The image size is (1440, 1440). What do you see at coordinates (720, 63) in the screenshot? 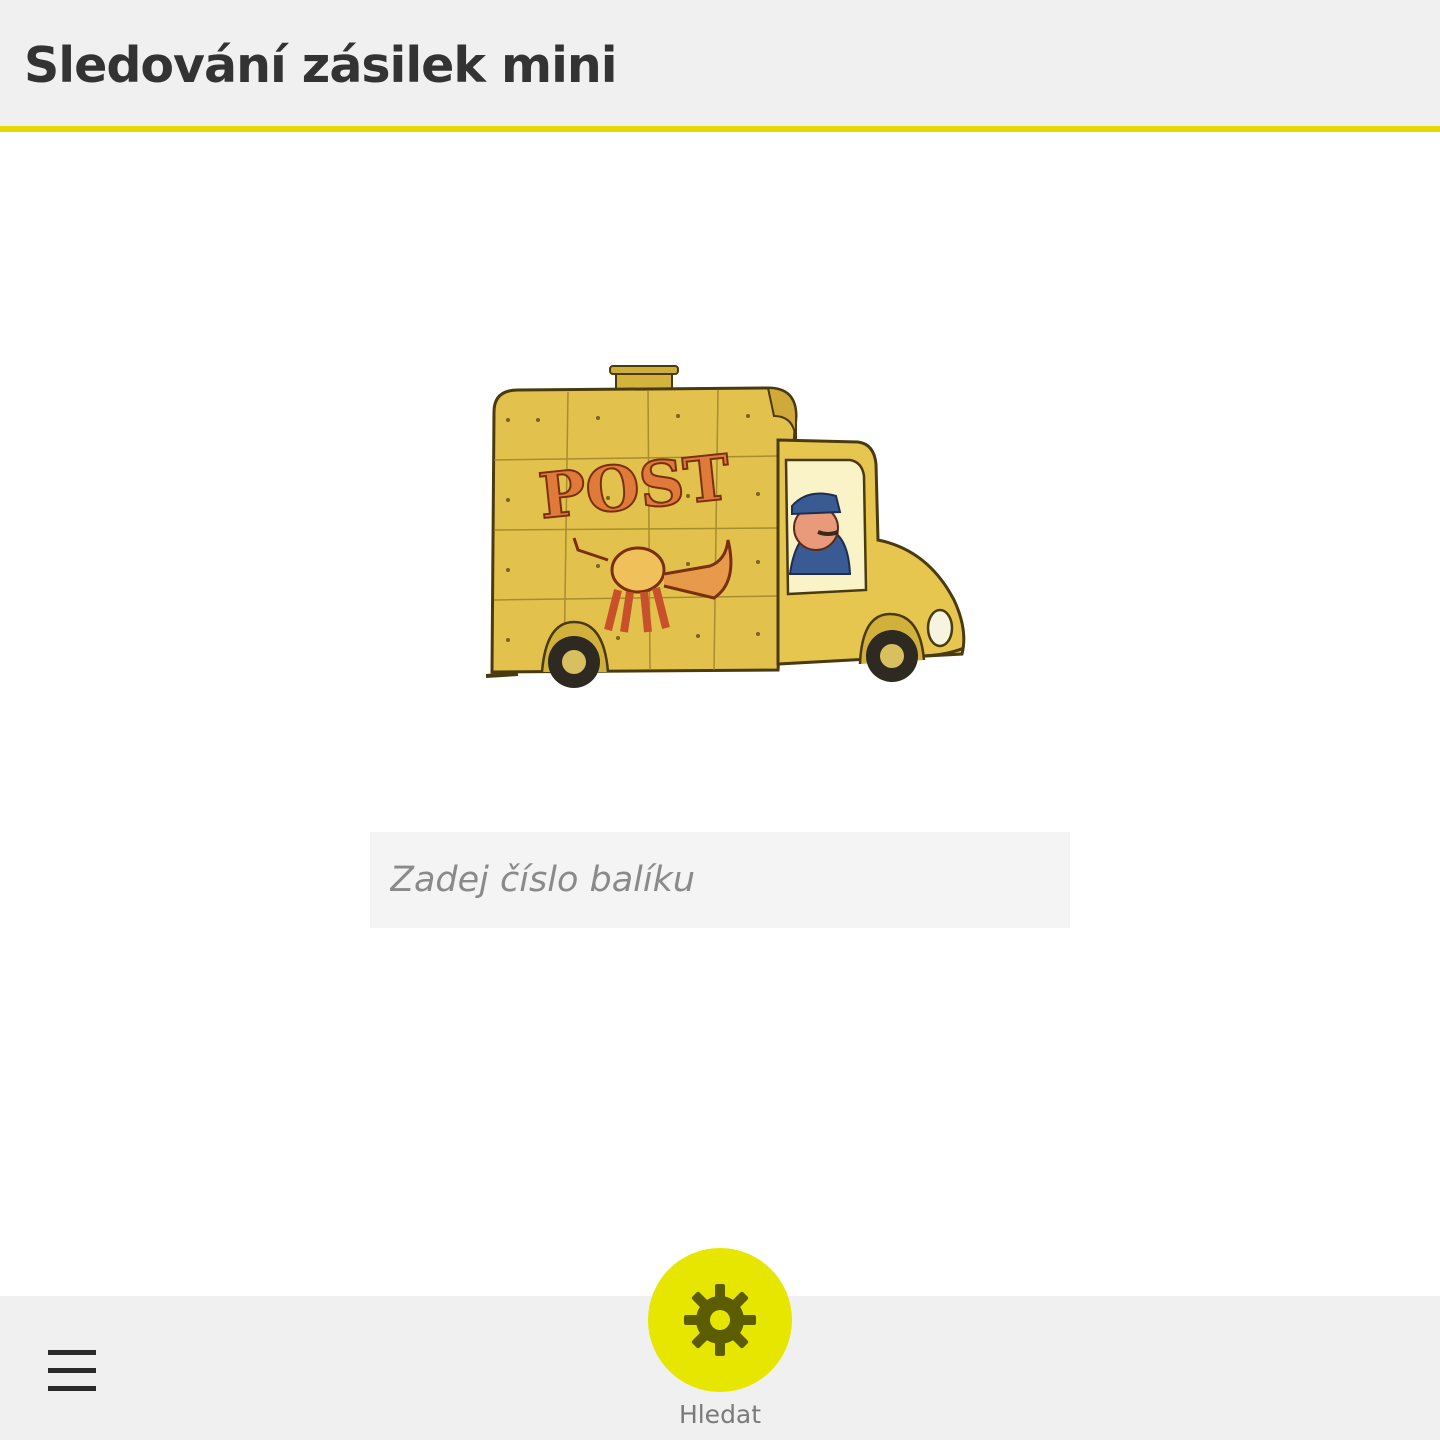
I see `title-bar: Sledování zásilek mini` at bounding box center [720, 63].